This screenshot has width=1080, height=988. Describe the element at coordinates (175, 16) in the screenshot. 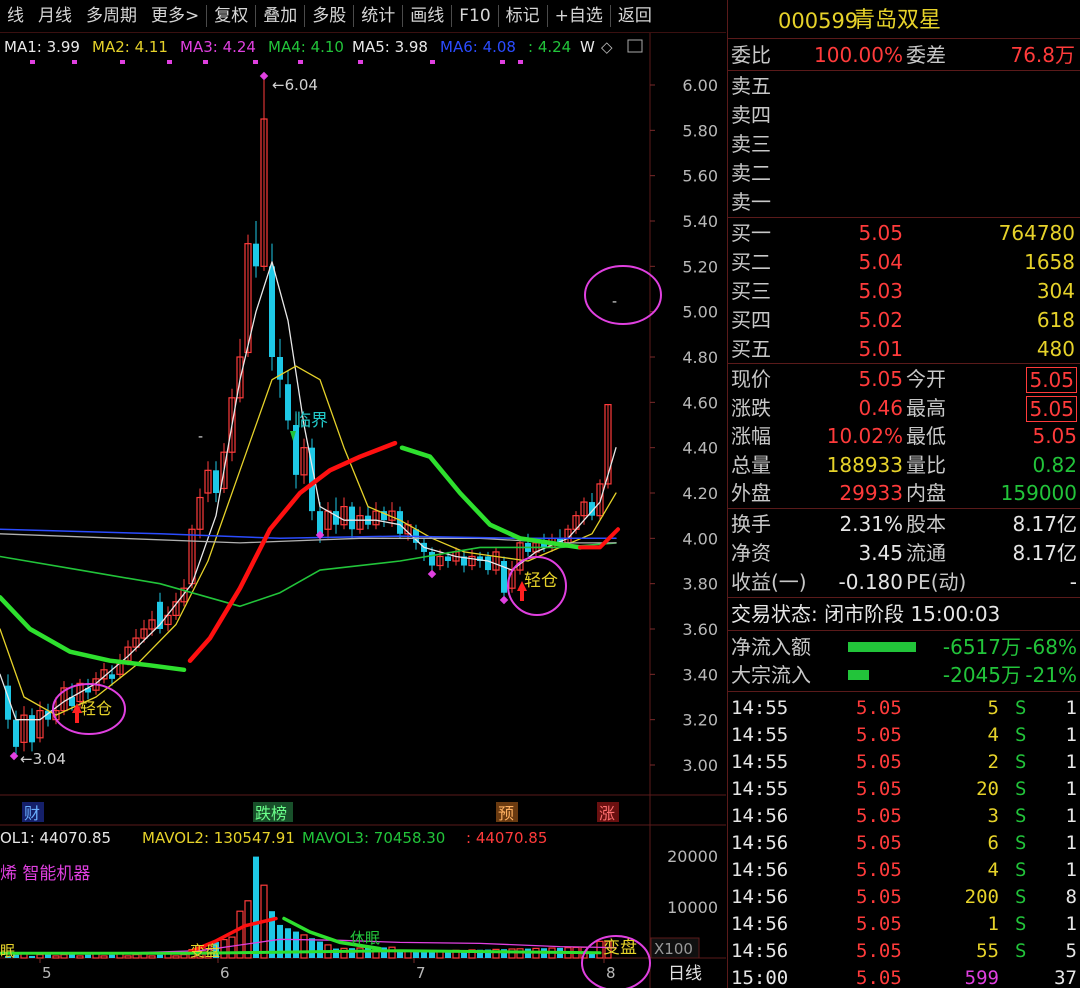

I see `toolbar-item-3: 更多>` at that location.